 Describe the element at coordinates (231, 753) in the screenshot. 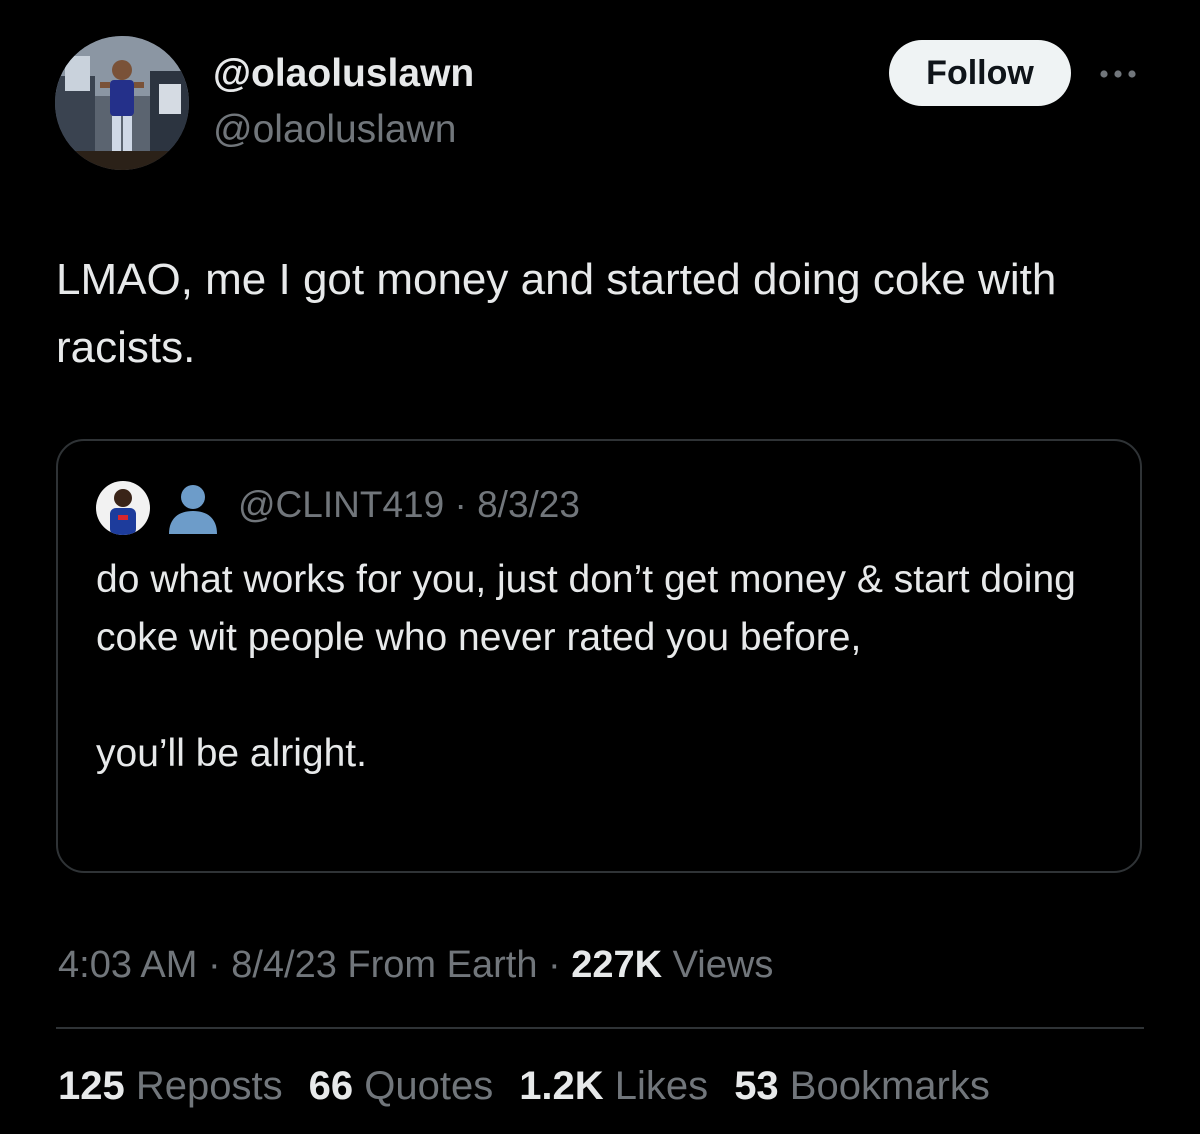

I see `quoted-tweet-paragraph: you’ll be alright.` at that location.